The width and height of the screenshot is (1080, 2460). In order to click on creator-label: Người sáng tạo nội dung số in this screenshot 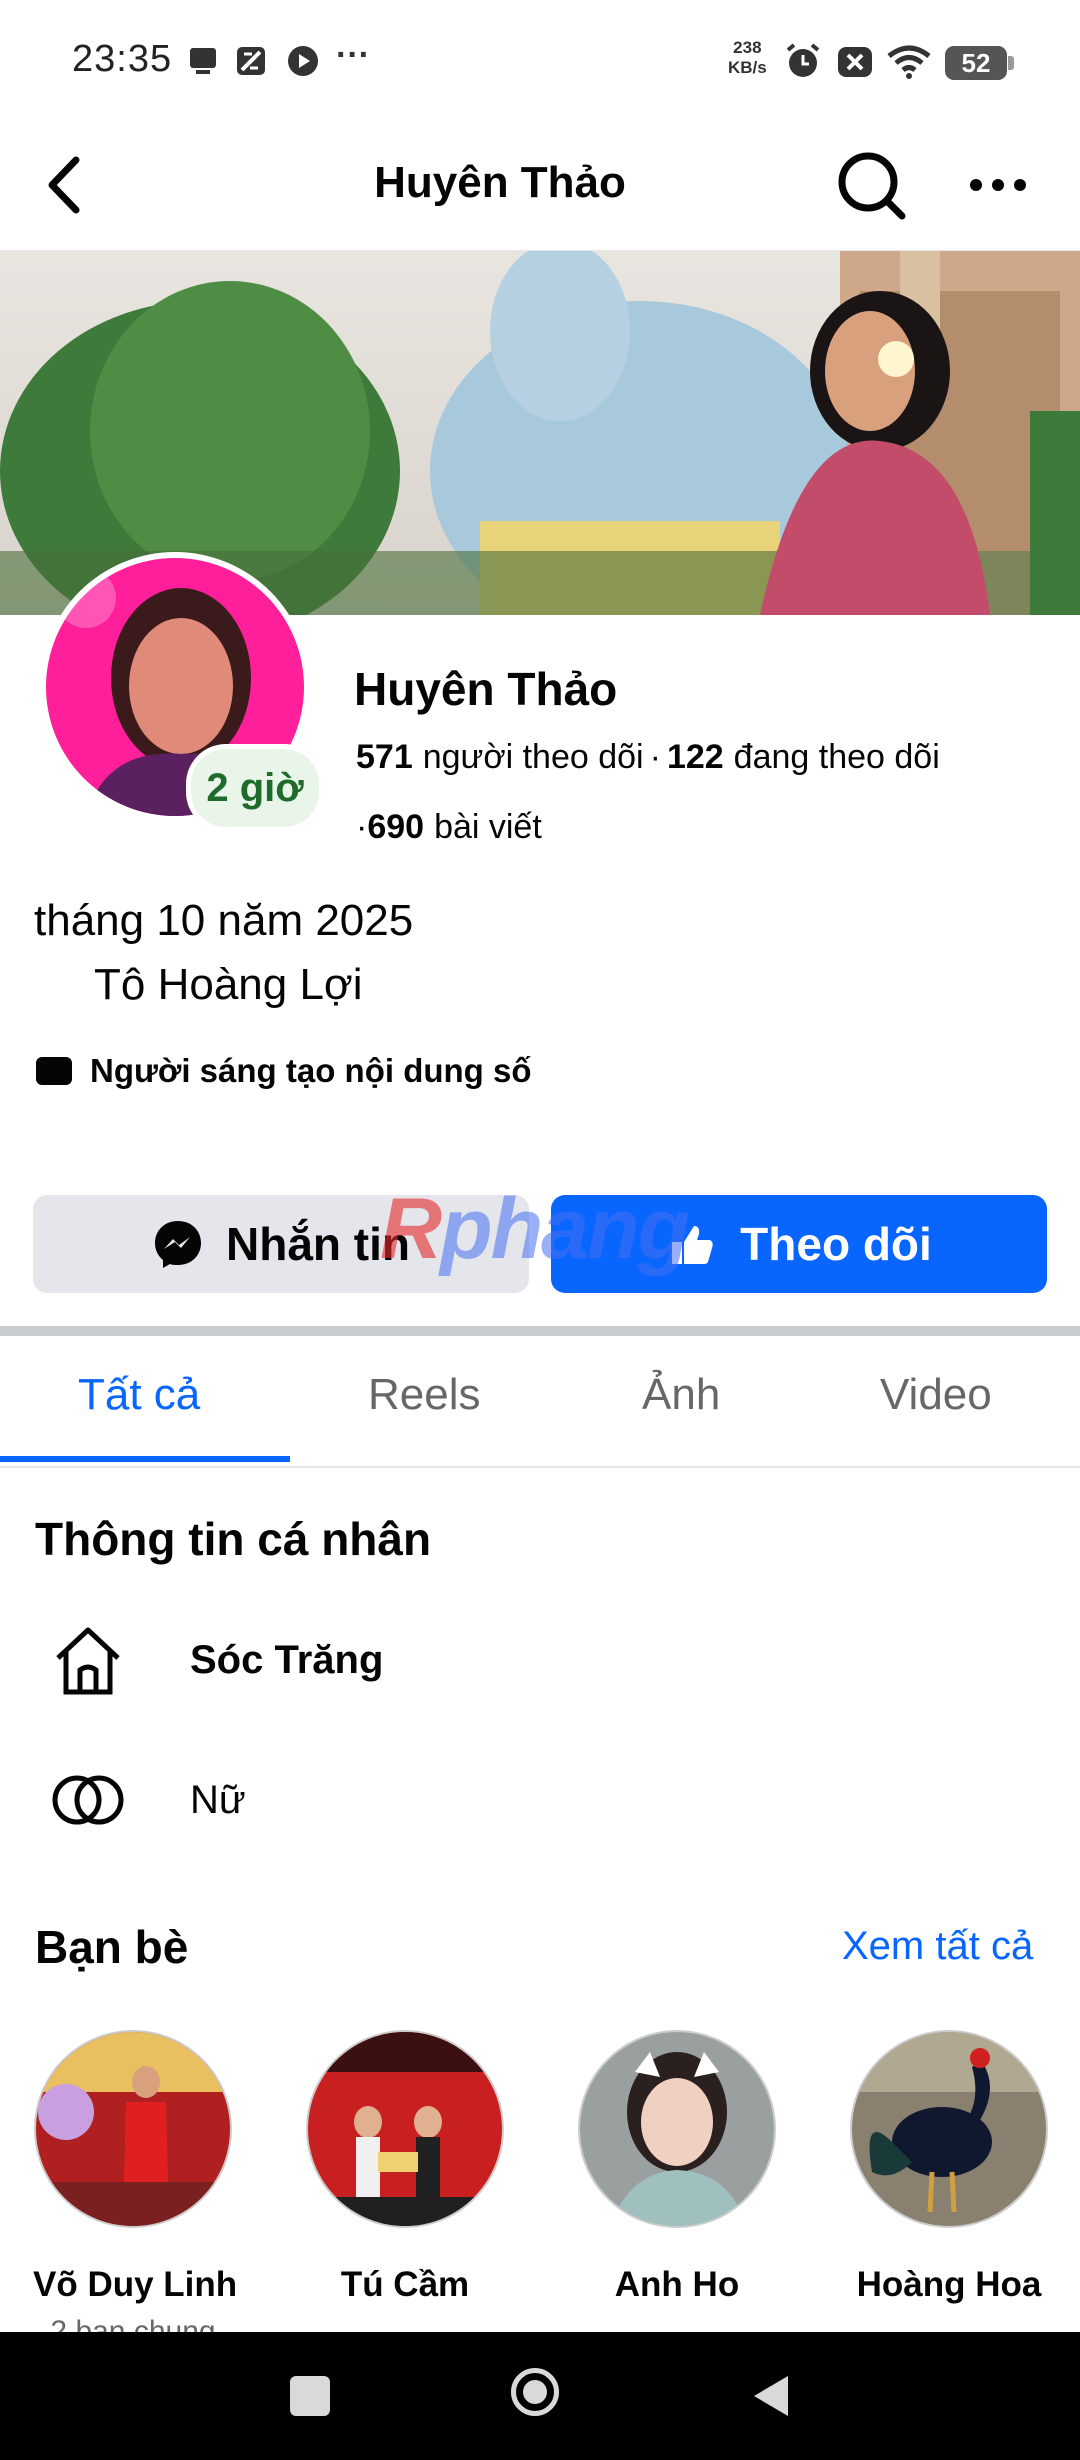, I will do `click(311, 1070)`.